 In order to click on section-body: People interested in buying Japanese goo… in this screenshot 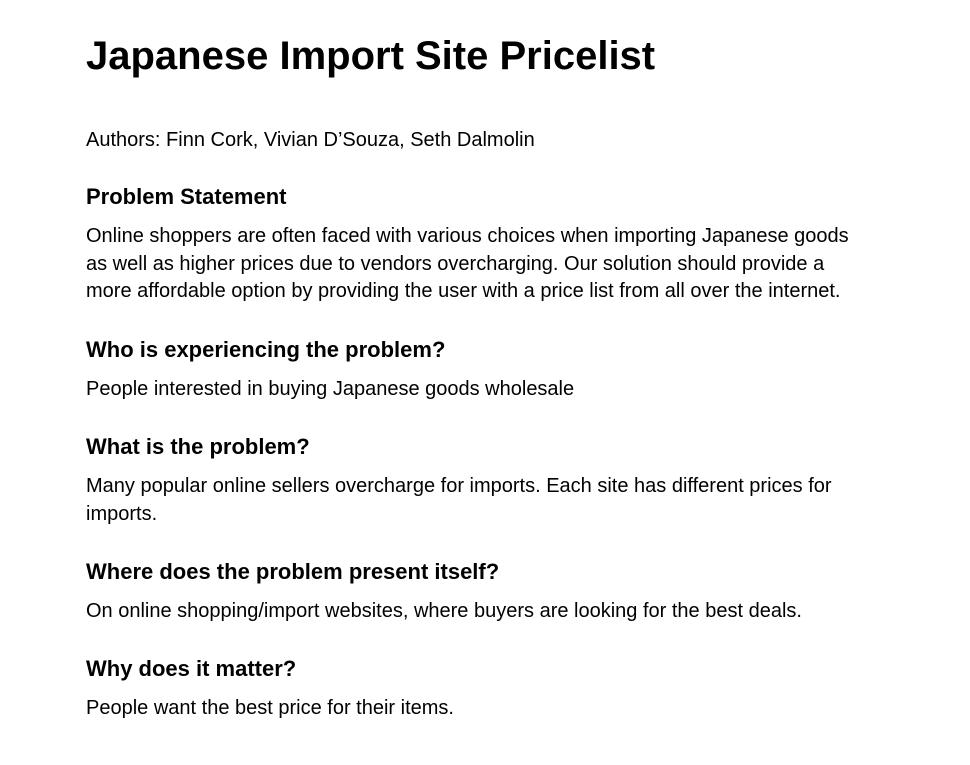, I will do `click(330, 389)`.